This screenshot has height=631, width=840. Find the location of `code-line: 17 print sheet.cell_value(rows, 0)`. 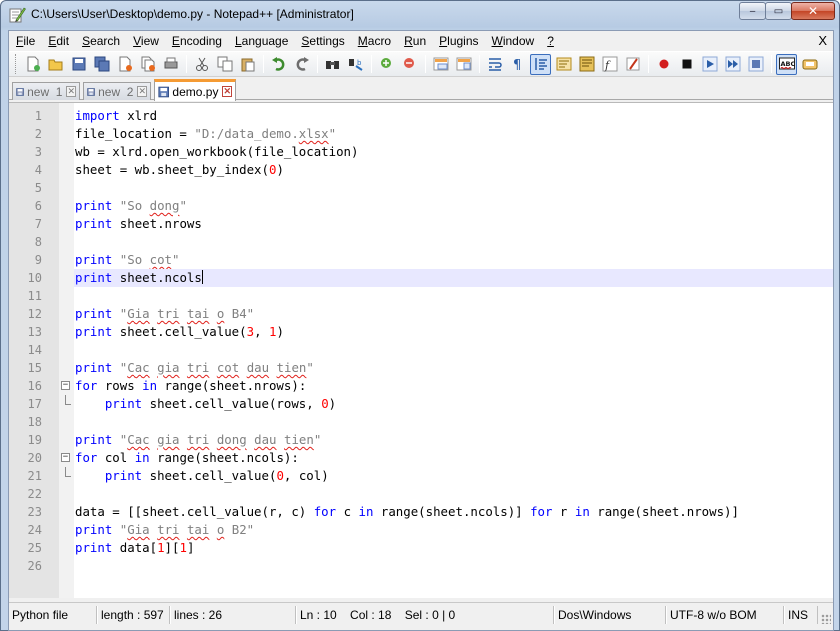

code-line: 17 print sheet.cell_value(rows, 0) is located at coordinates (430, 404).